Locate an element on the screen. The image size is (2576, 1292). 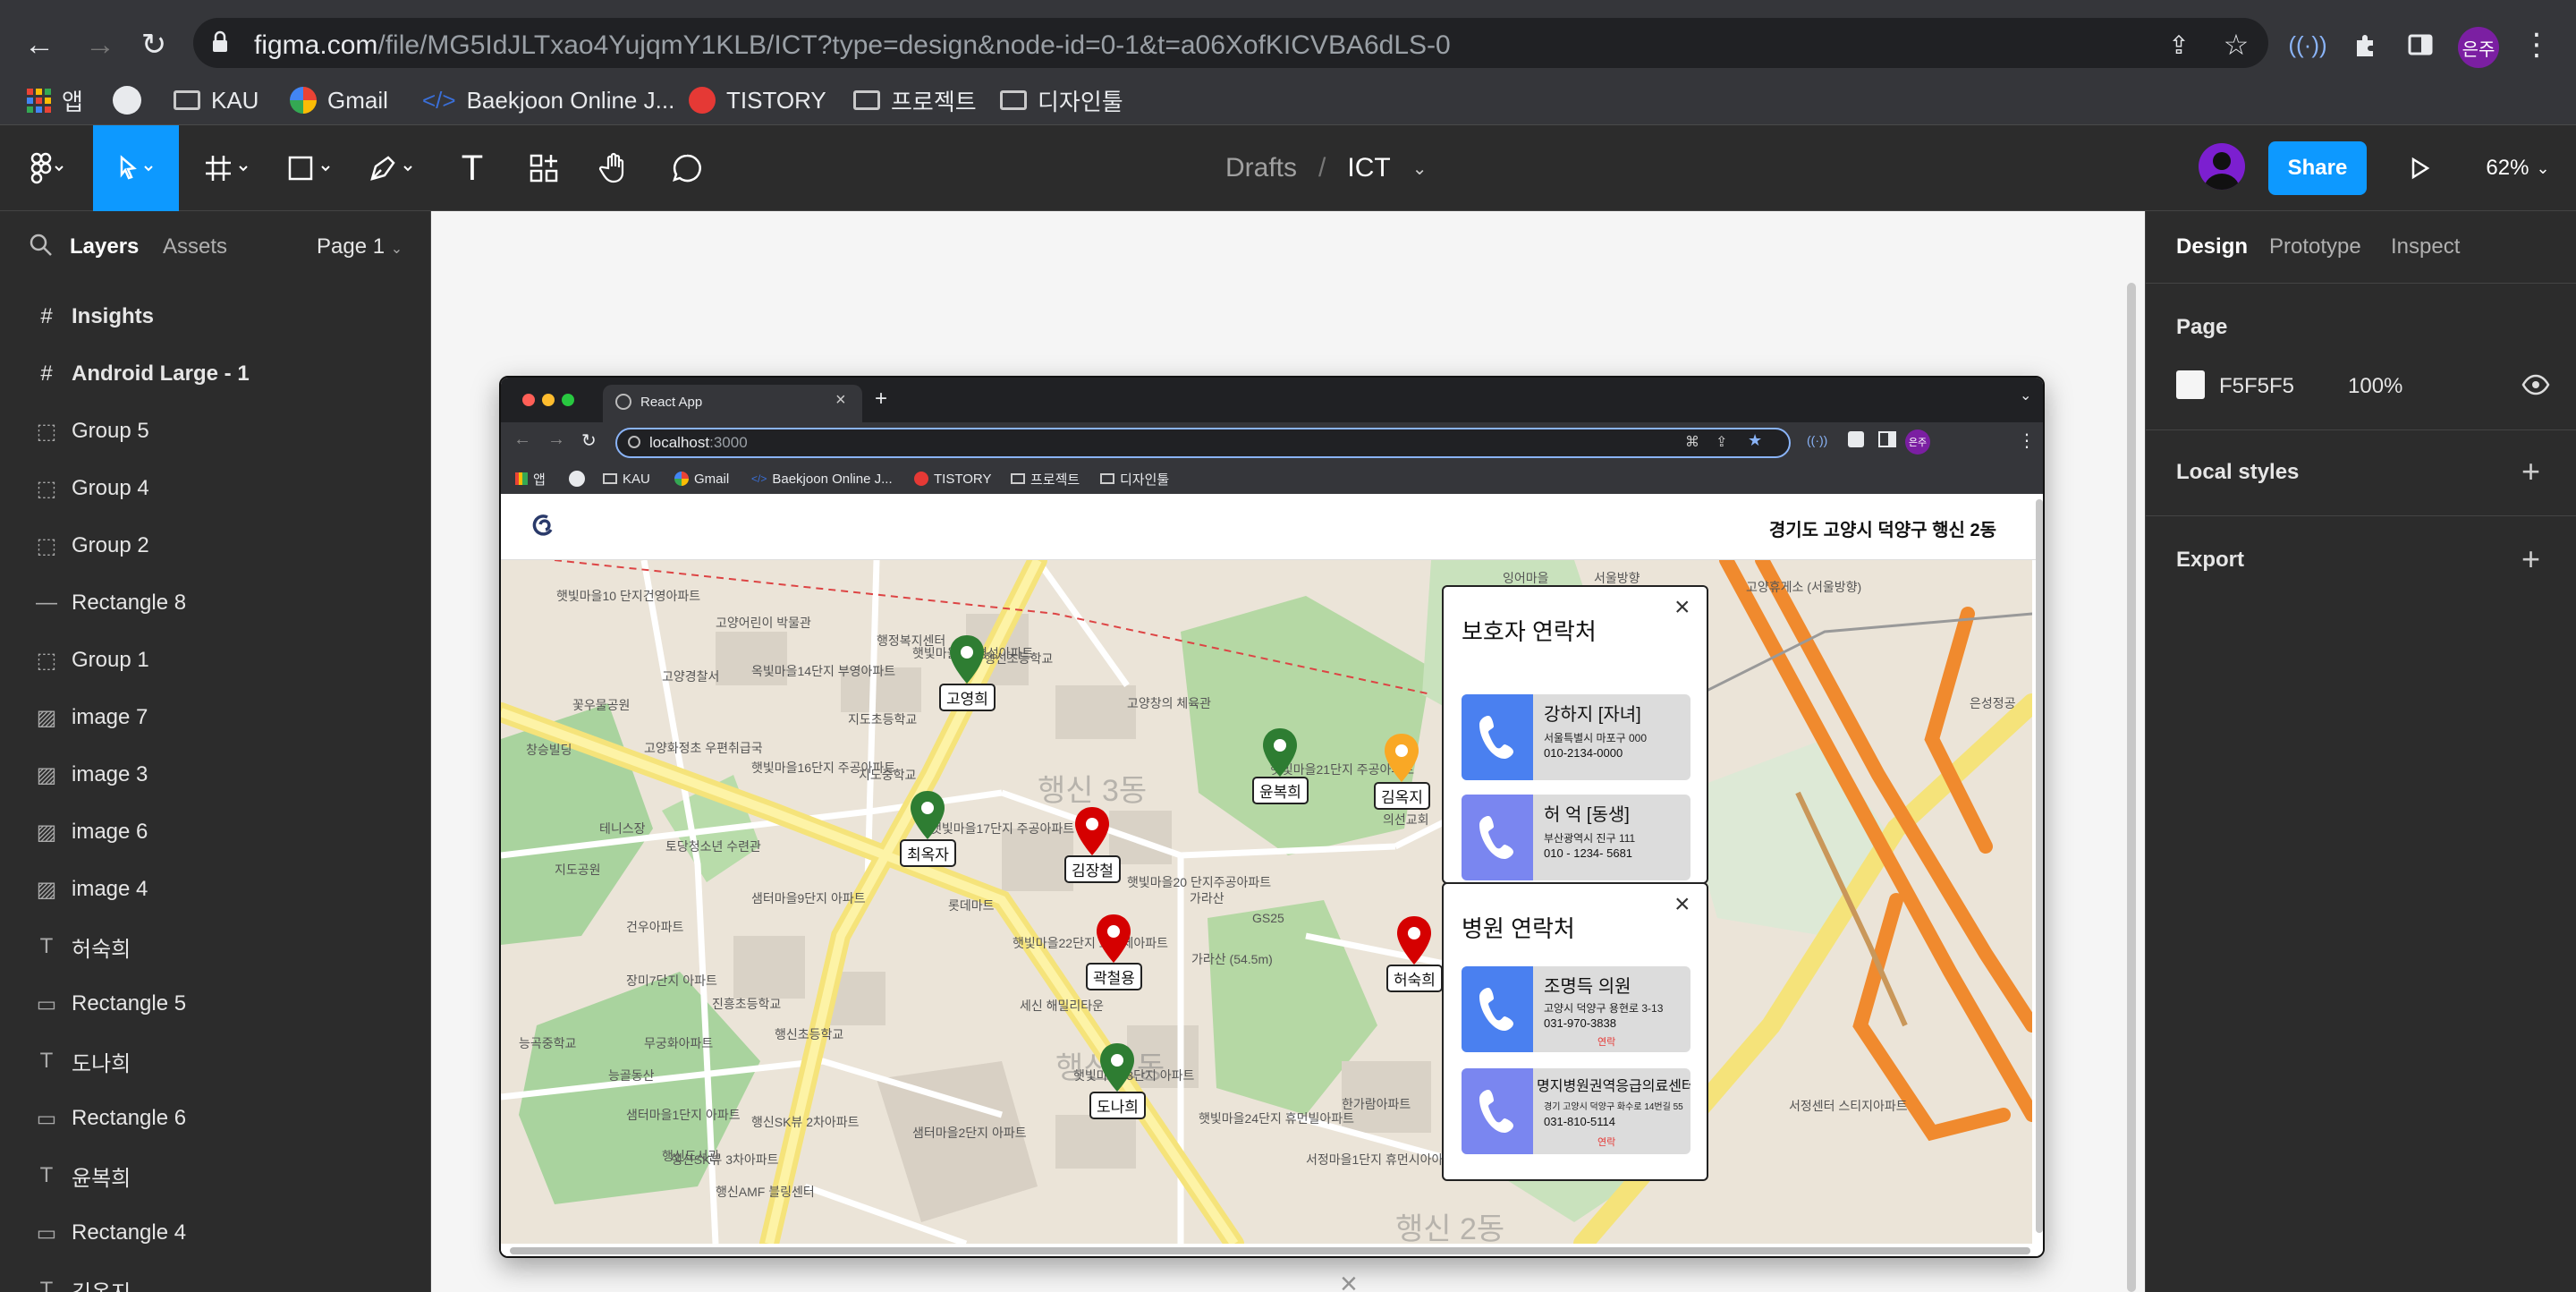
figma-menu-icon is located at coordinates (46, 168).